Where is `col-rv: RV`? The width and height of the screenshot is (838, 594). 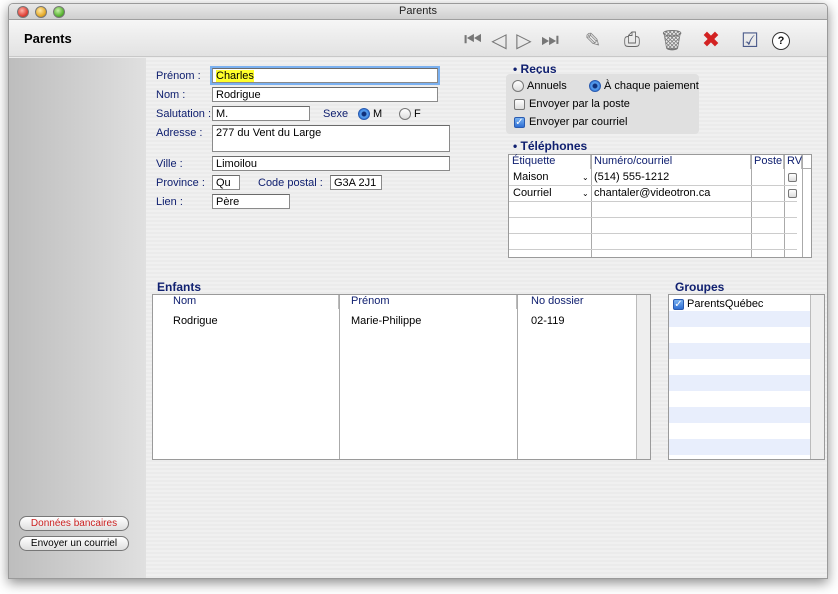 col-rv: RV is located at coordinates (793, 162).